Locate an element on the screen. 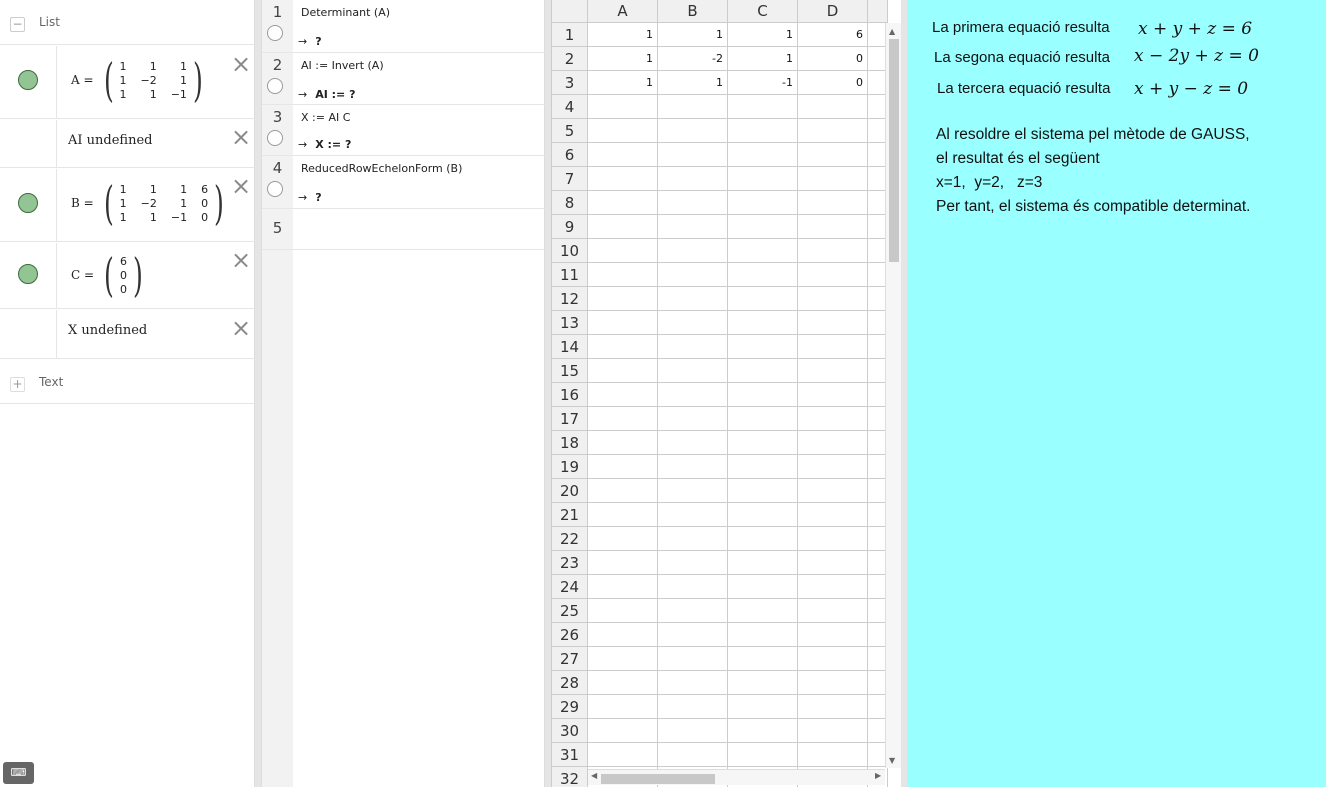 This screenshot has width=1326, height=787. cas-input: Determinant (A) is located at coordinates (345, 12).